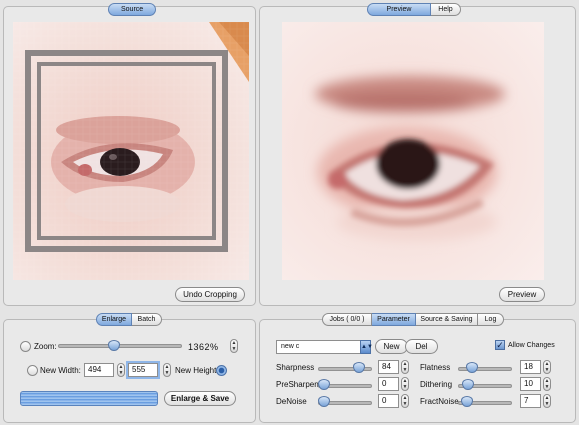 The width and height of the screenshot is (579, 425). What do you see at coordinates (530, 401) in the screenshot?
I see `fractnoise-field: 7` at bounding box center [530, 401].